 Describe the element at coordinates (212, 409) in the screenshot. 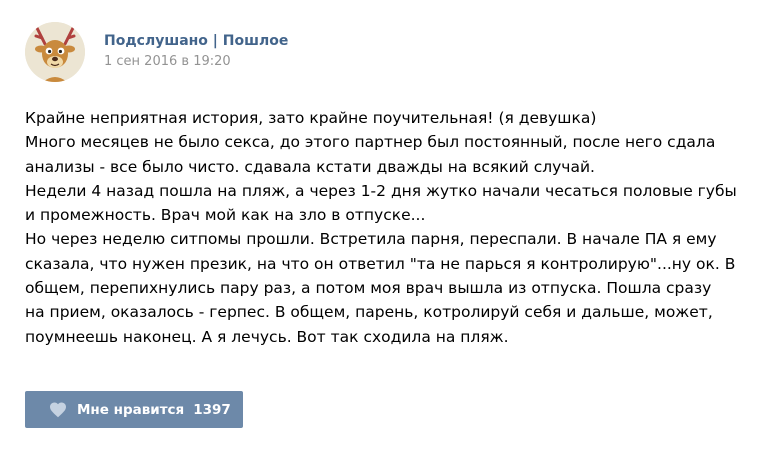

I see `like-count: 1397` at that location.